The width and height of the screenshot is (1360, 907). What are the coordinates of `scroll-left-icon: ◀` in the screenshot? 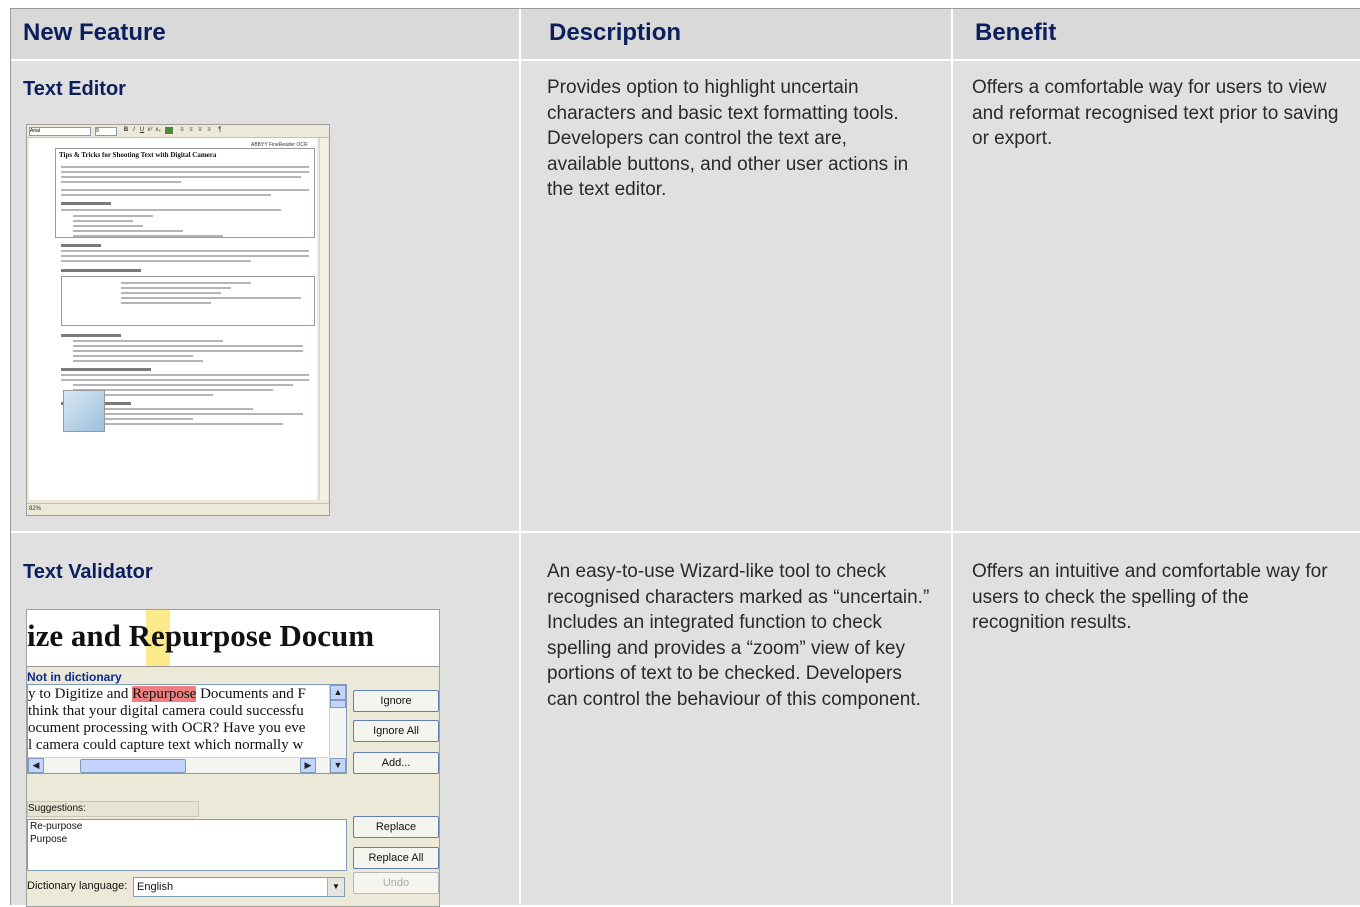 It's located at (36, 765).